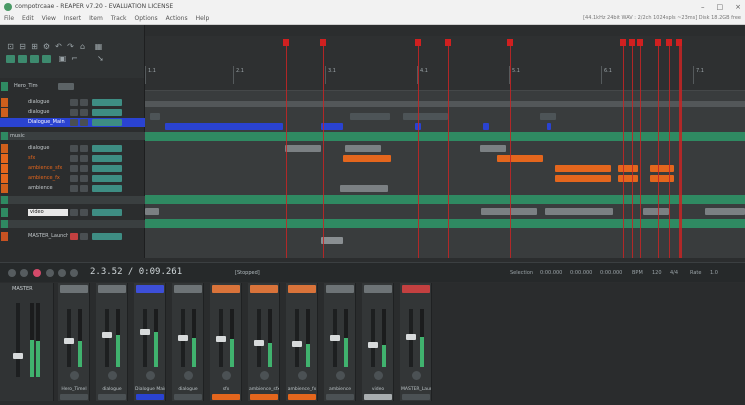 The image size is (745, 405). What do you see at coordinates (378, 389) in the screenshot?
I see `strip-name: video` at bounding box center [378, 389].